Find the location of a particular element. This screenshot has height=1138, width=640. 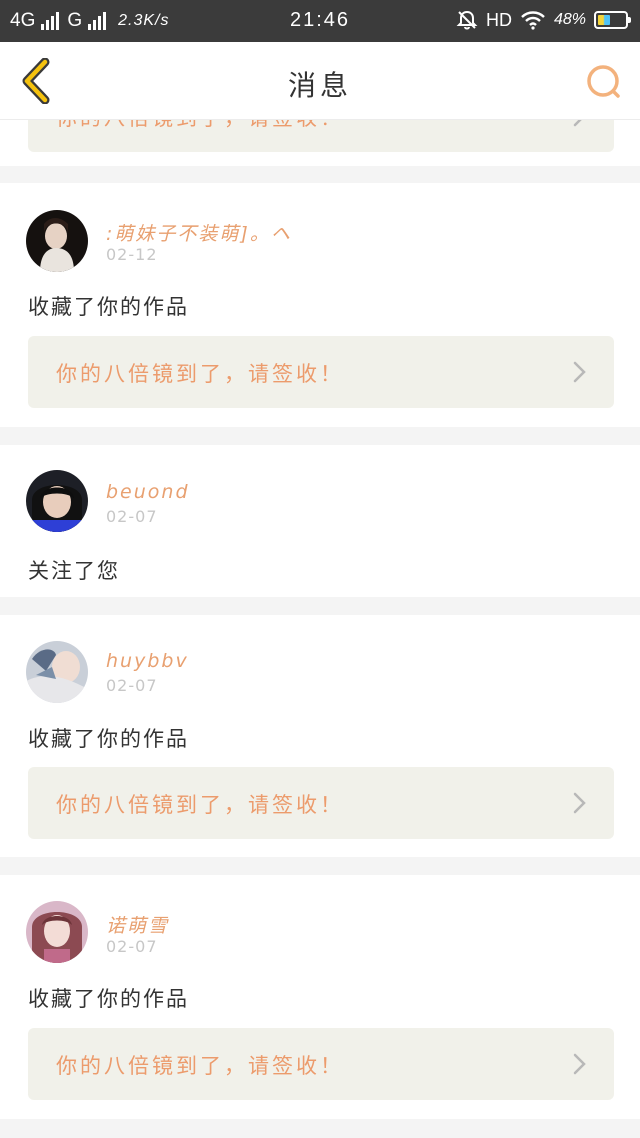

search-button is located at coordinates (604, 82).